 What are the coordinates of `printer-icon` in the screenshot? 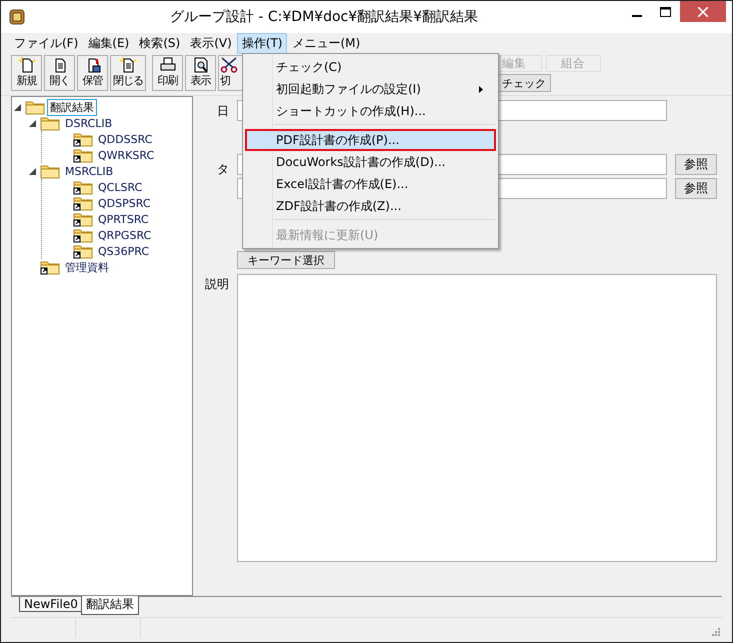 It's located at (167, 65).